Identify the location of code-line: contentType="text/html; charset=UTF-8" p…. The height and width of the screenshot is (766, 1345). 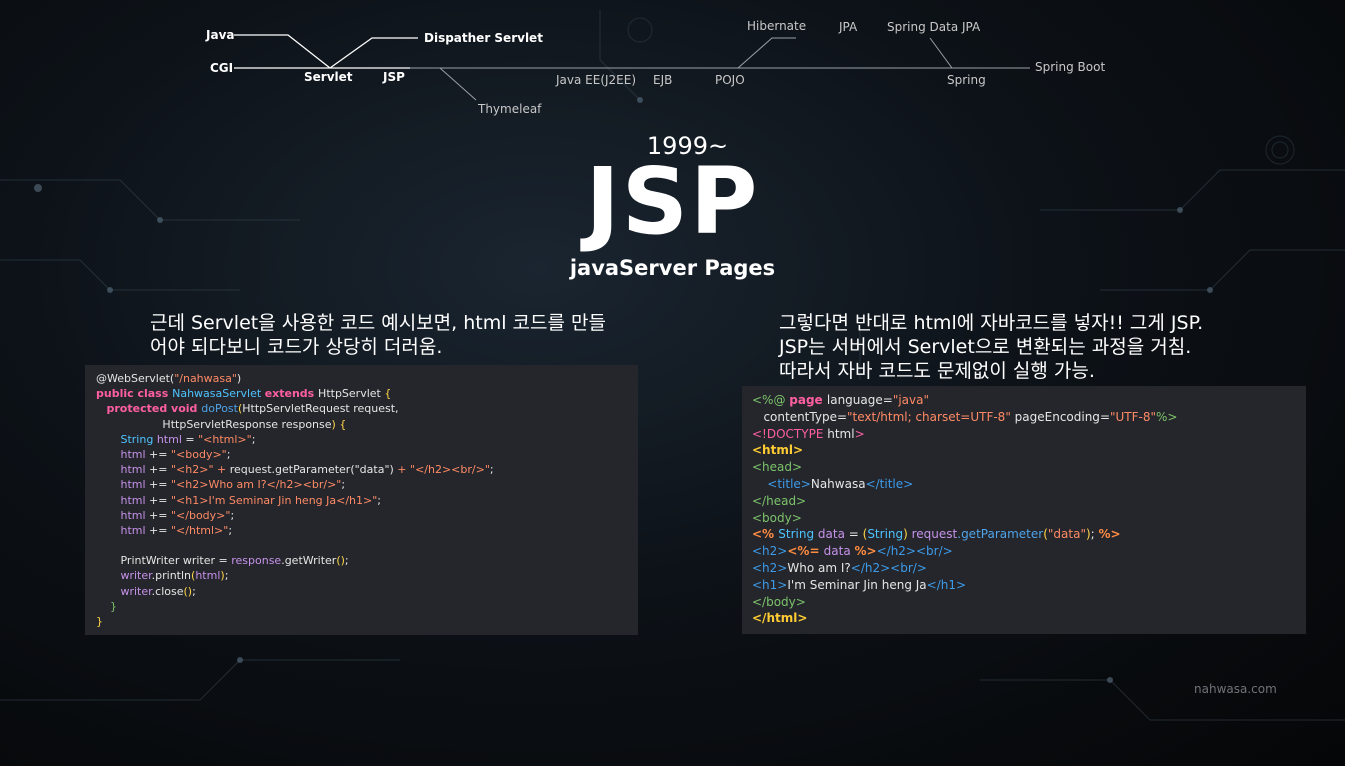
(1029, 417).